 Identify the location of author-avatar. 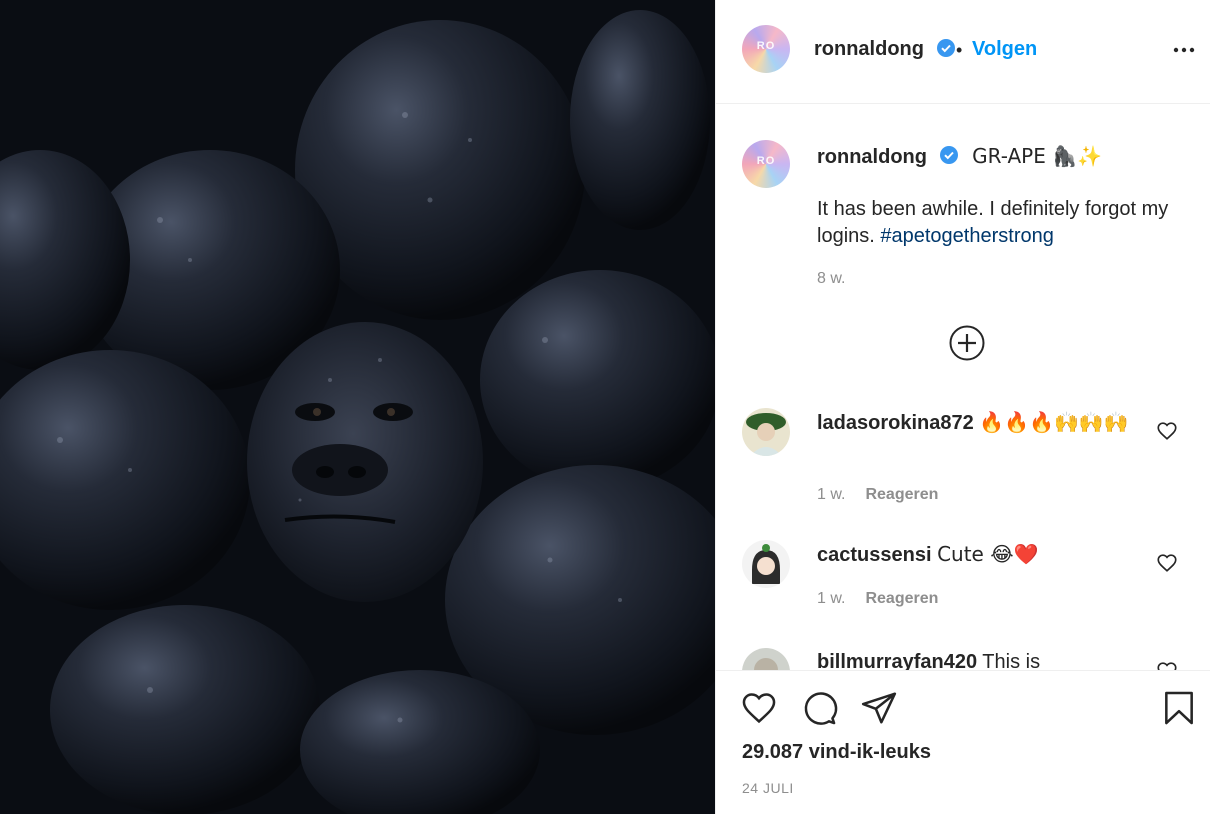
(766, 49).